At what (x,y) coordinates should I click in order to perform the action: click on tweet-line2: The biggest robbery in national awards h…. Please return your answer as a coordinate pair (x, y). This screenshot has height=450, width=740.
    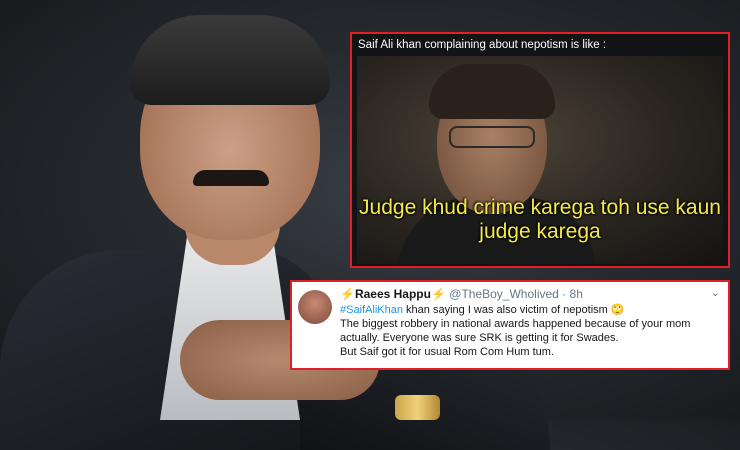
    Looking at the image, I should click on (515, 324).